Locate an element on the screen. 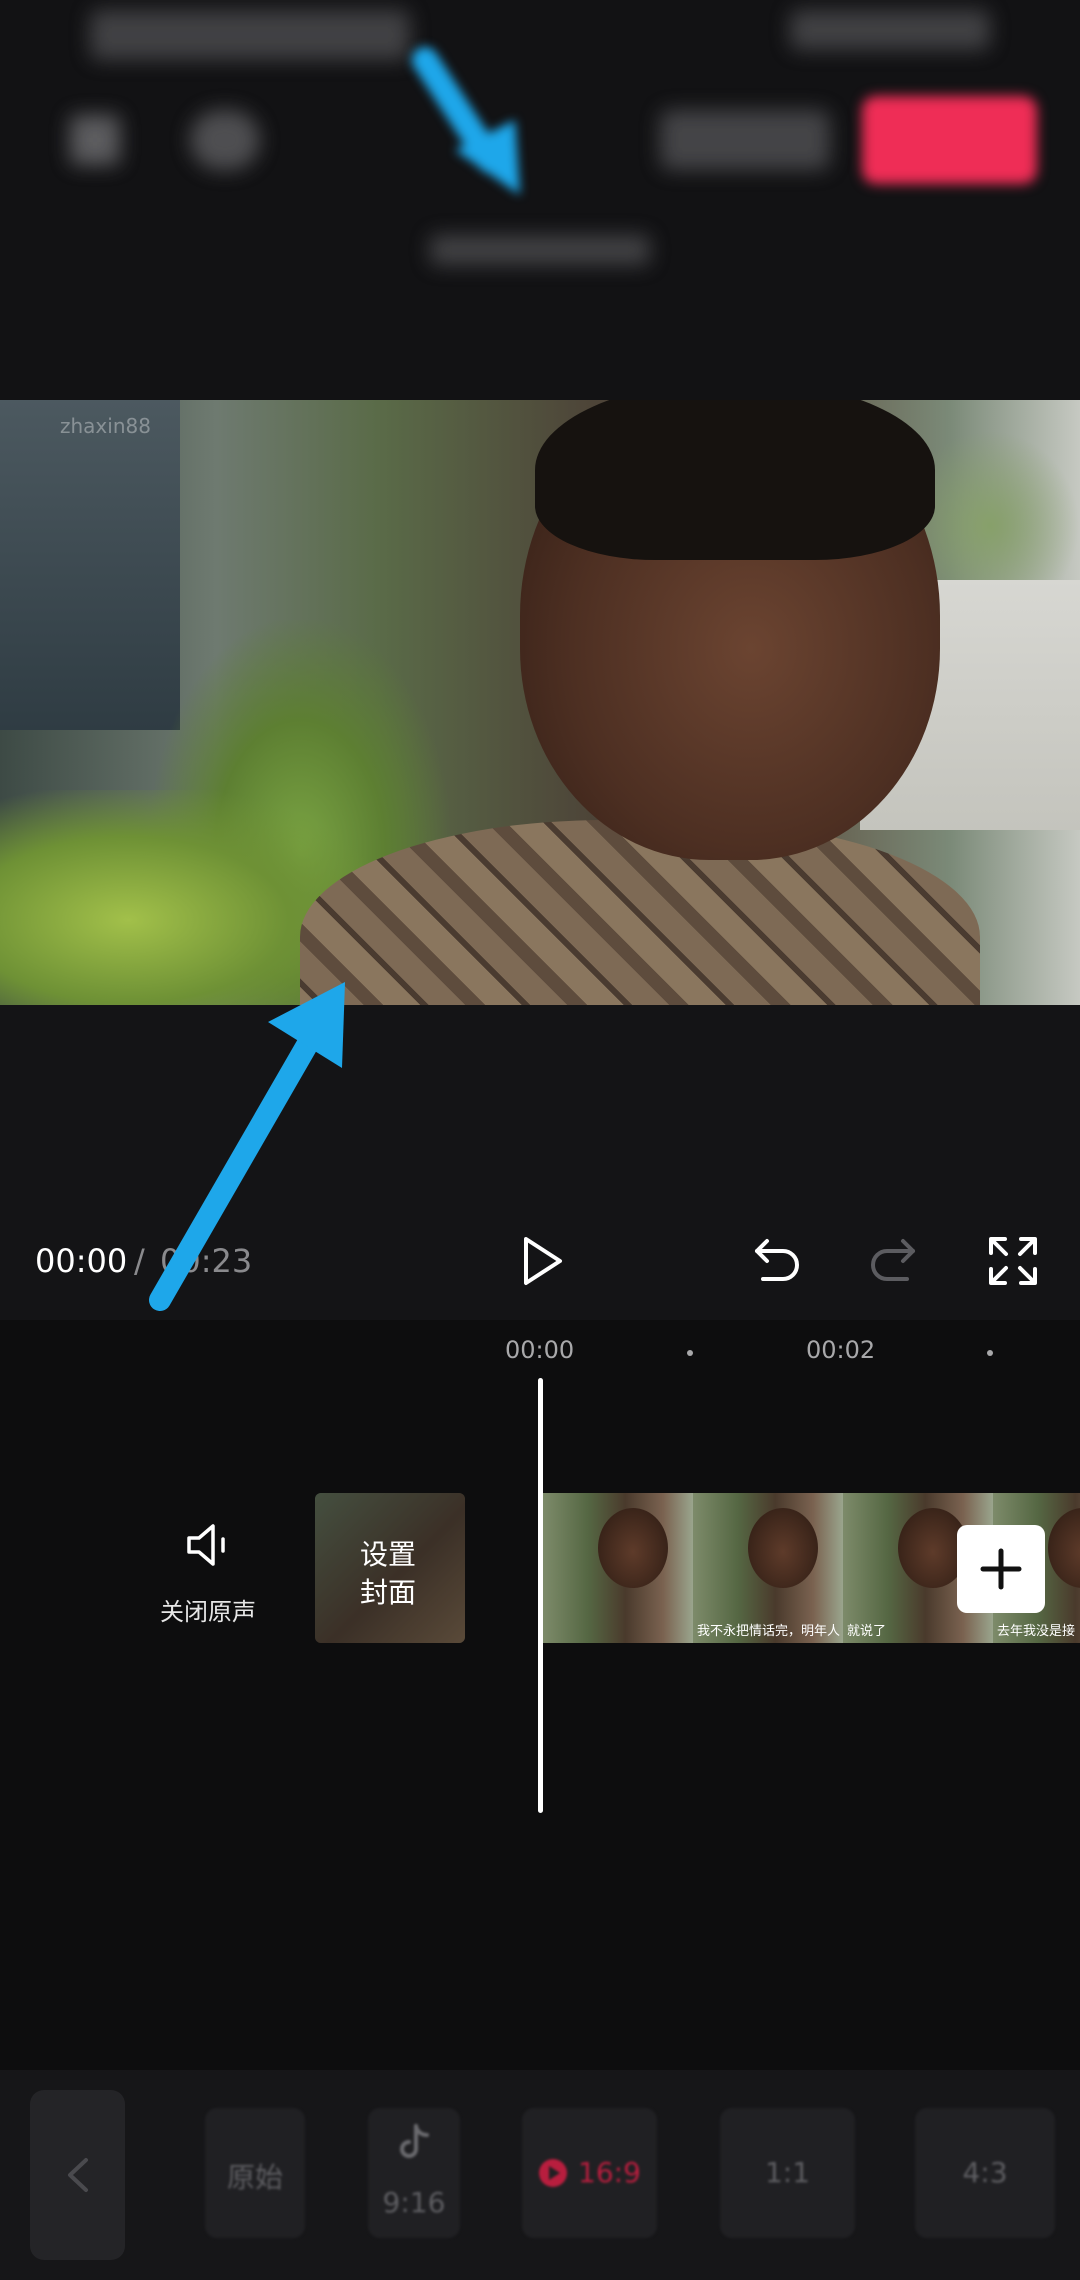  undo-button is located at coordinates (775, 1261).